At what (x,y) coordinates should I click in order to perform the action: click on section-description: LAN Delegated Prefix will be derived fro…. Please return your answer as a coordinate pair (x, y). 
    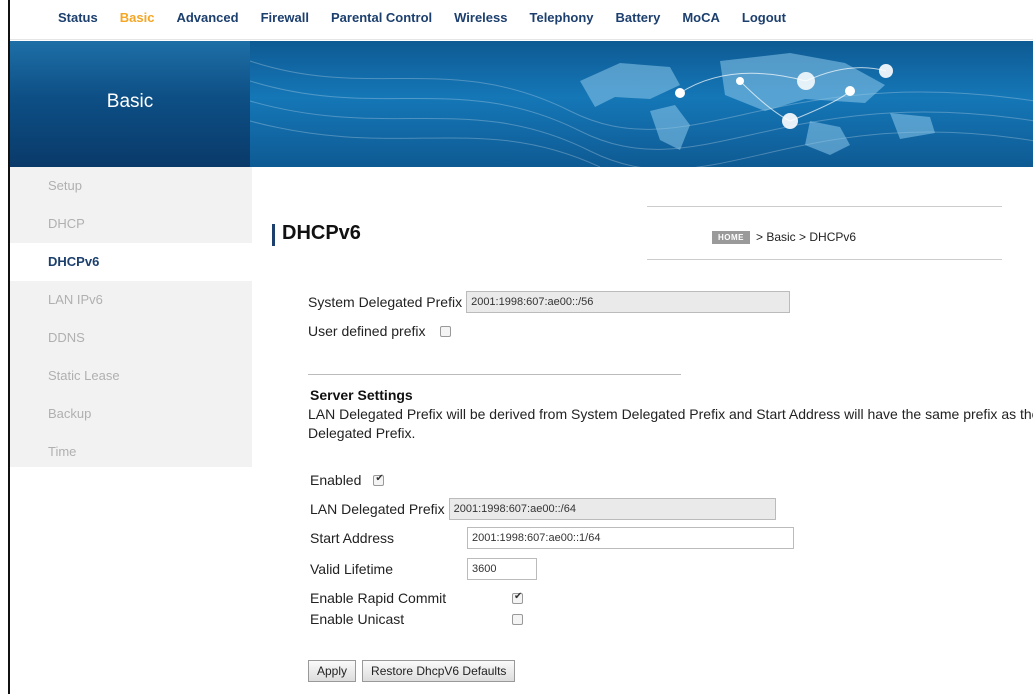
    Looking at the image, I should click on (670, 423).